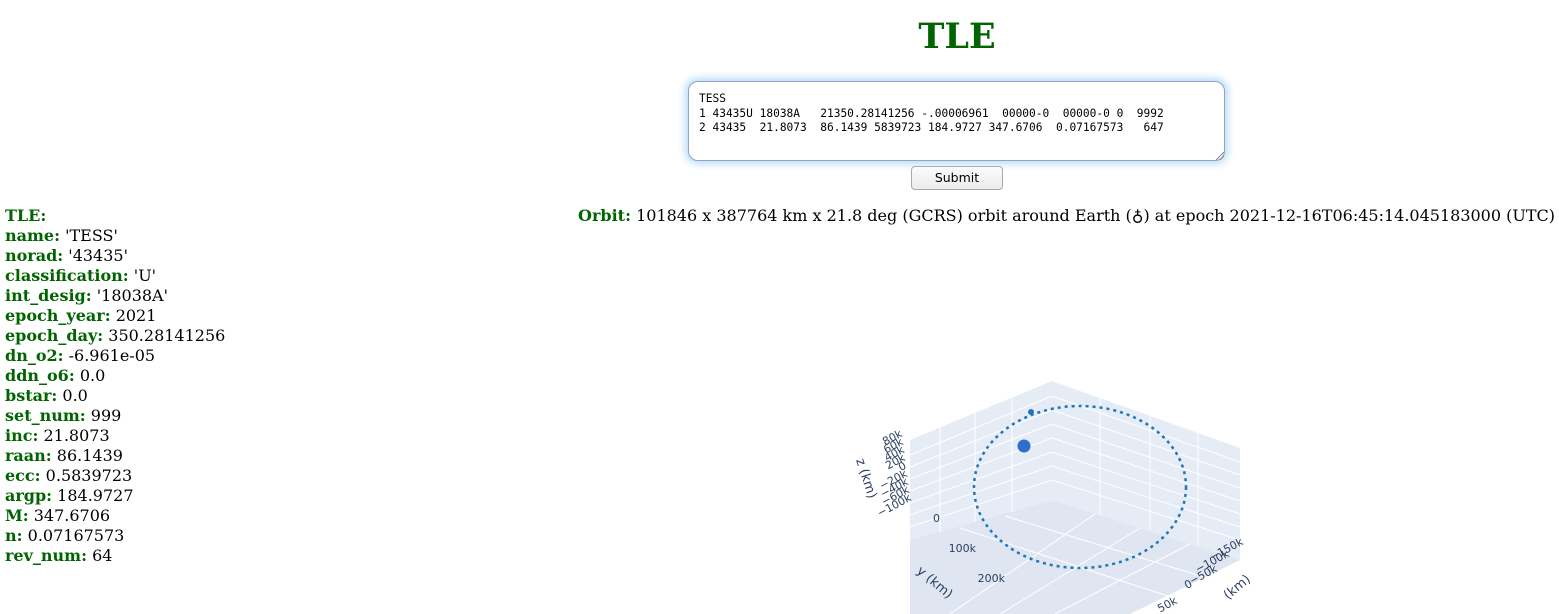 The width and height of the screenshot is (1559, 614). What do you see at coordinates (106, 415) in the screenshot?
I see `field-value: 999` at bounding box center [106, 415].